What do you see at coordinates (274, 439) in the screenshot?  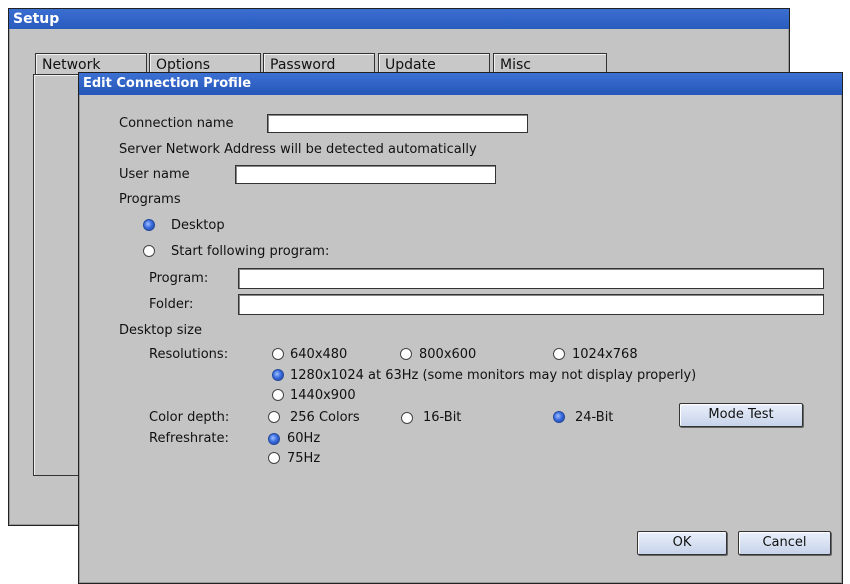 I see `refresh-60-radio` at bounding box center [274, 439].